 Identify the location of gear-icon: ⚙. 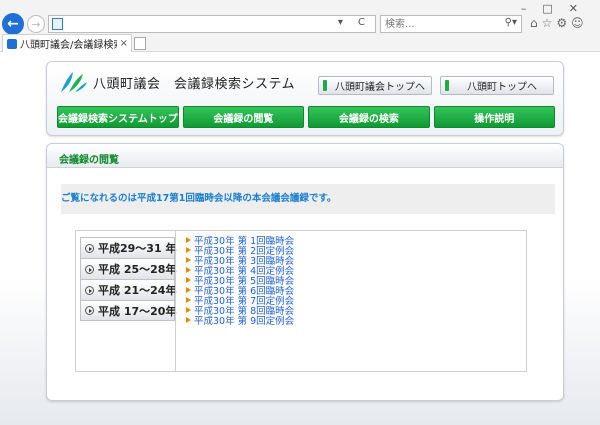
(563, 23).